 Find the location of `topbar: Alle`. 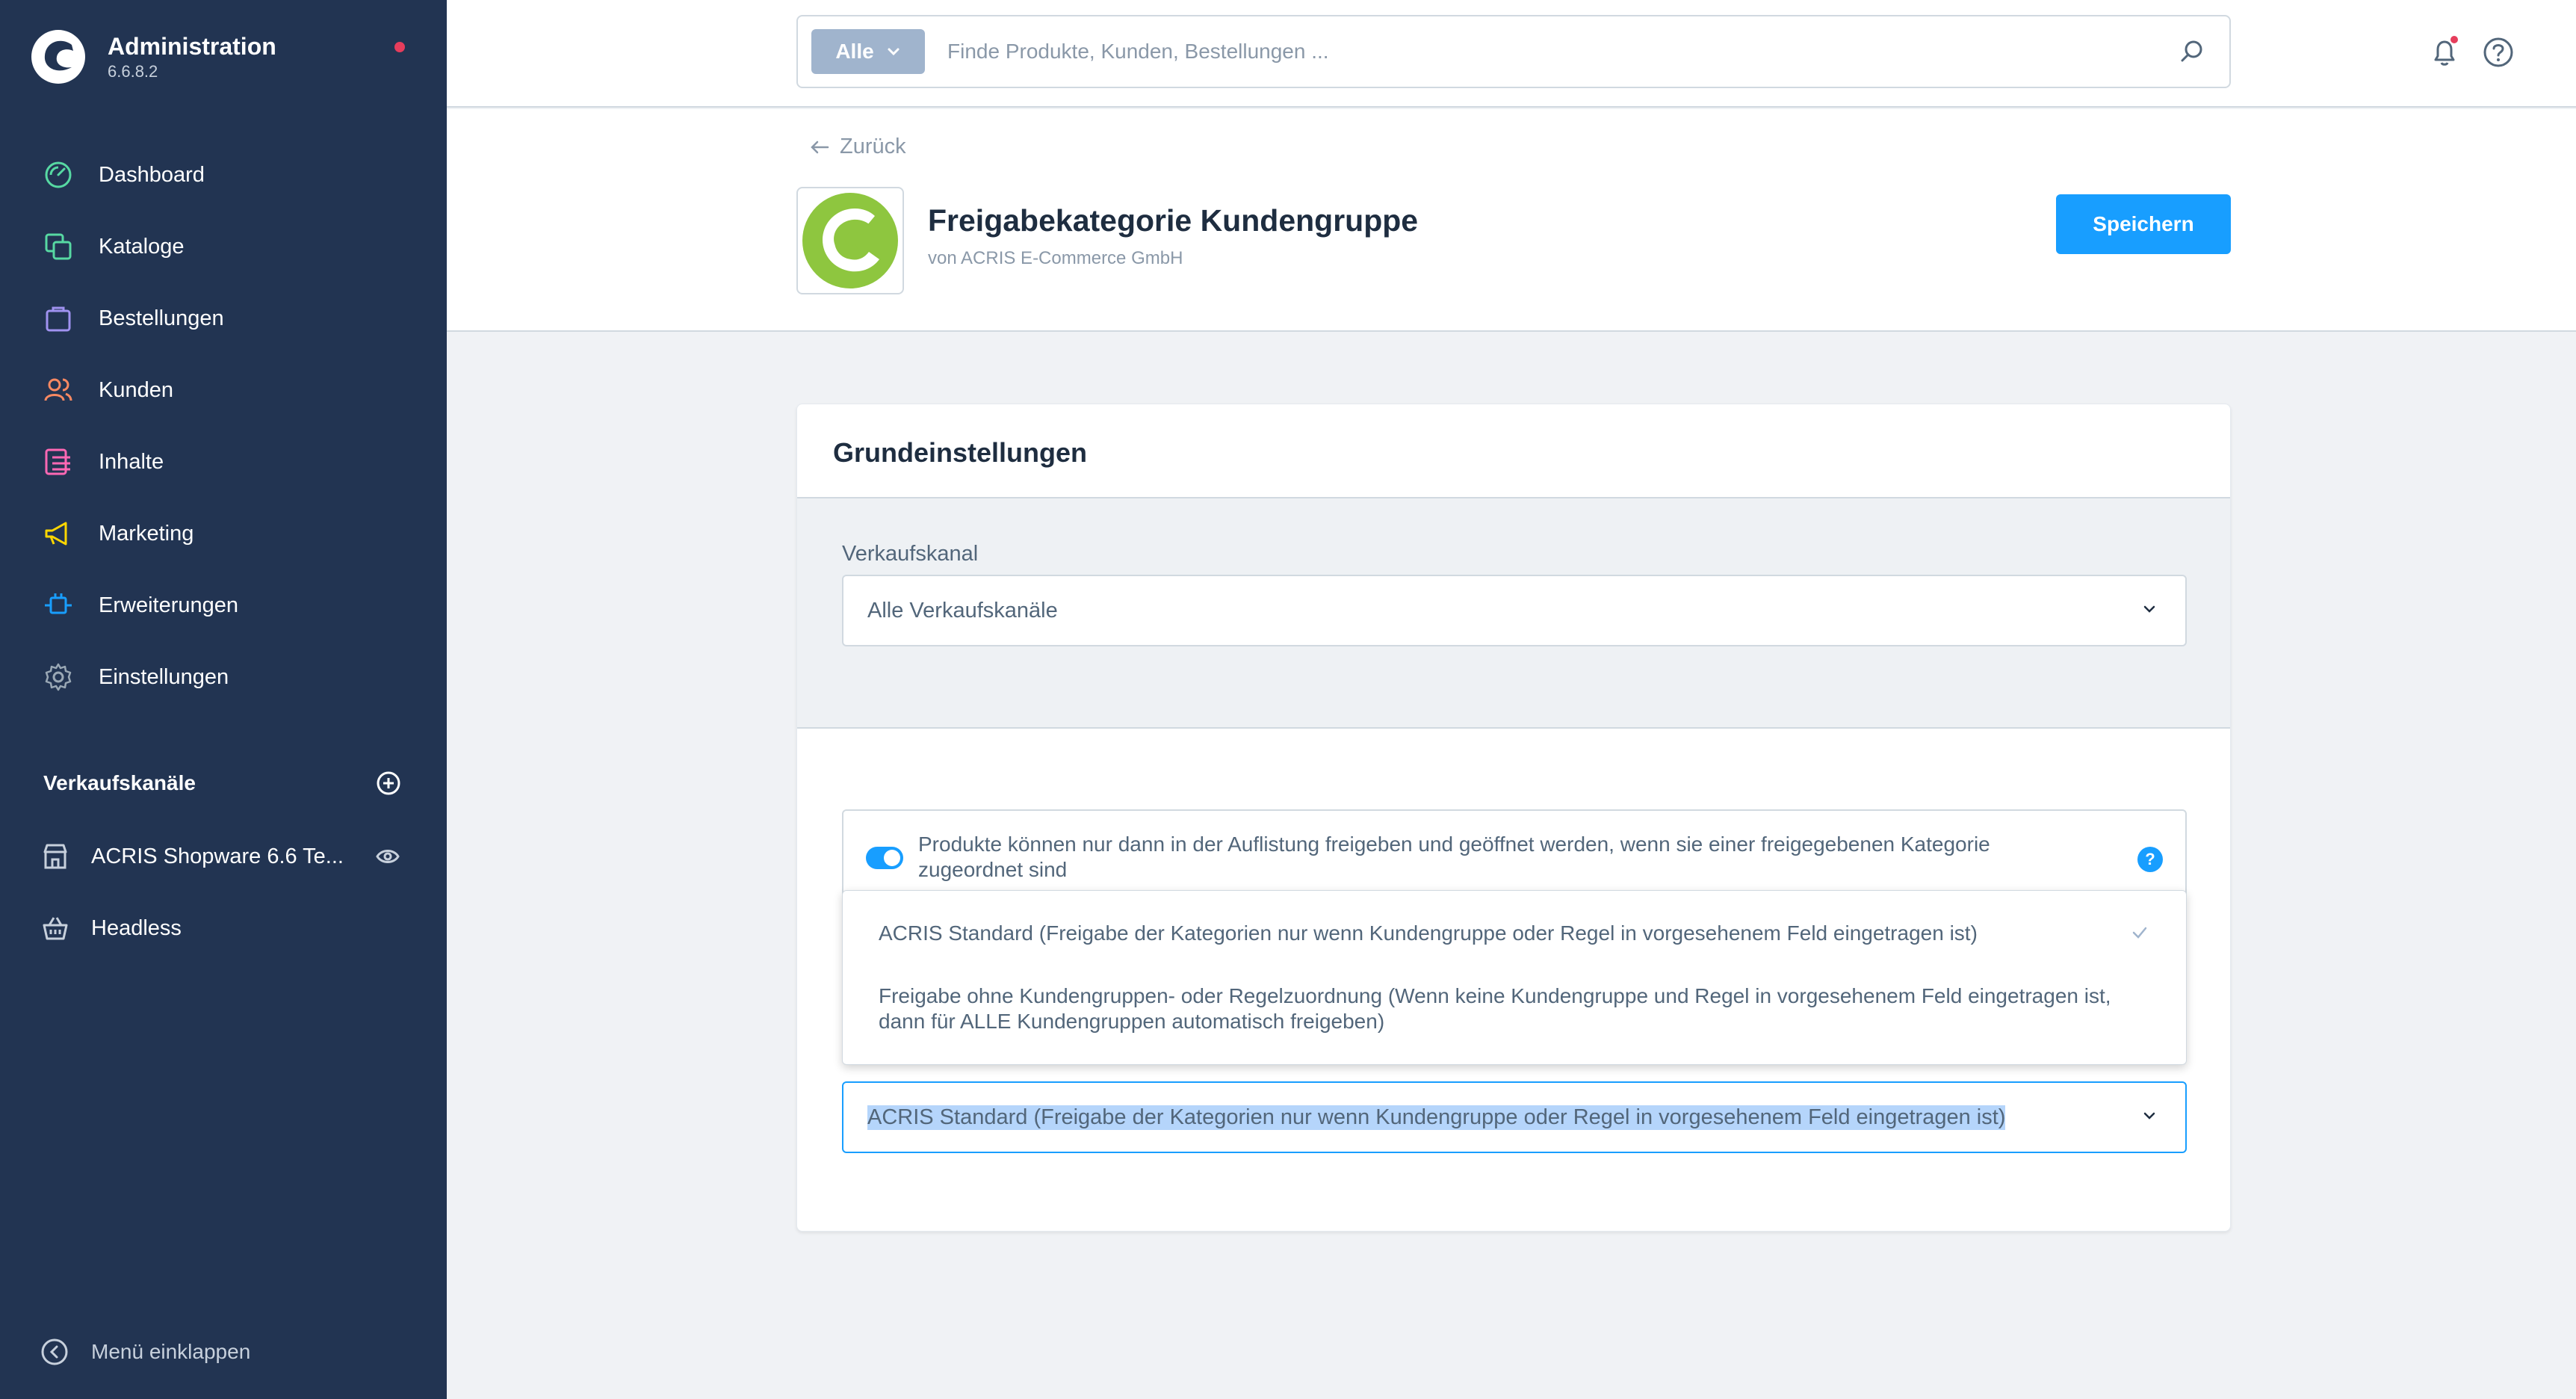

topbar: Alle is located at coordinates (1511, 54).